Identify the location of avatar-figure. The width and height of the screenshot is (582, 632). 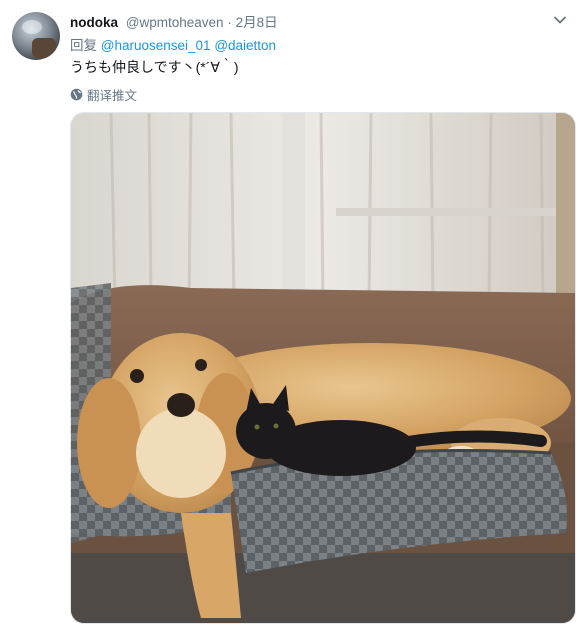
(44, 48).